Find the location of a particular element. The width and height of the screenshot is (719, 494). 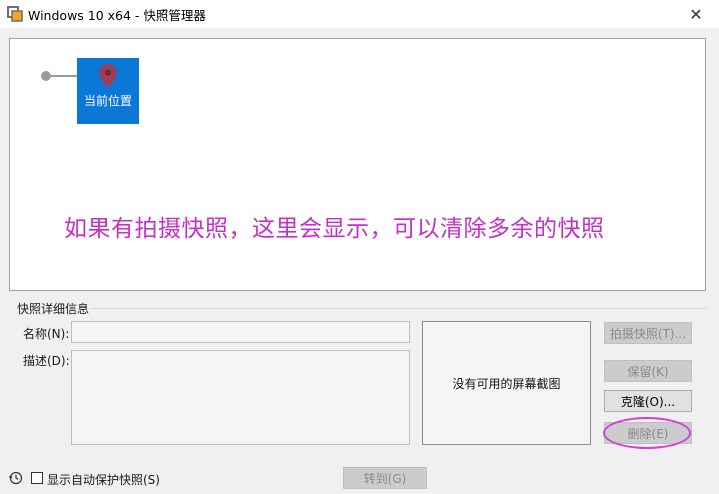

vmware-app-icon is located at coordinates (15, 14).